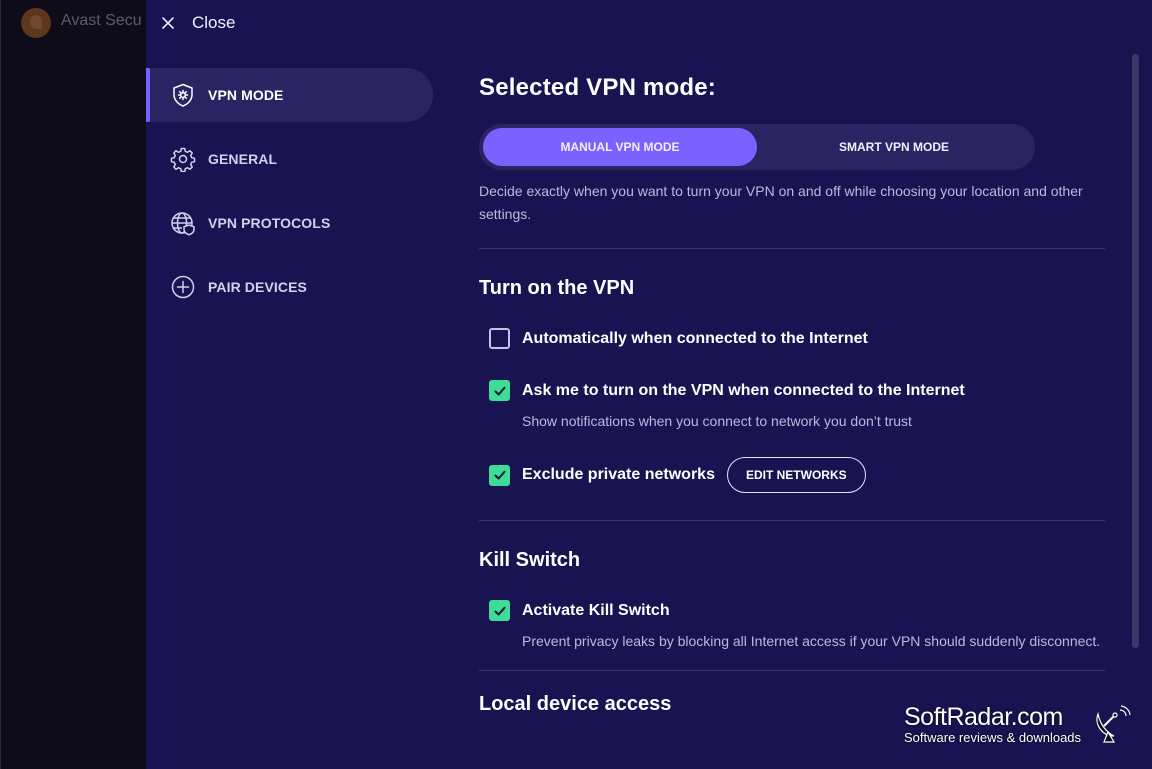 Image resolution: width=1152 pixels, height=769 pixels. I want to click on sidebar-item-pair-devices: PAIR DEVICES, so click(289, 287).